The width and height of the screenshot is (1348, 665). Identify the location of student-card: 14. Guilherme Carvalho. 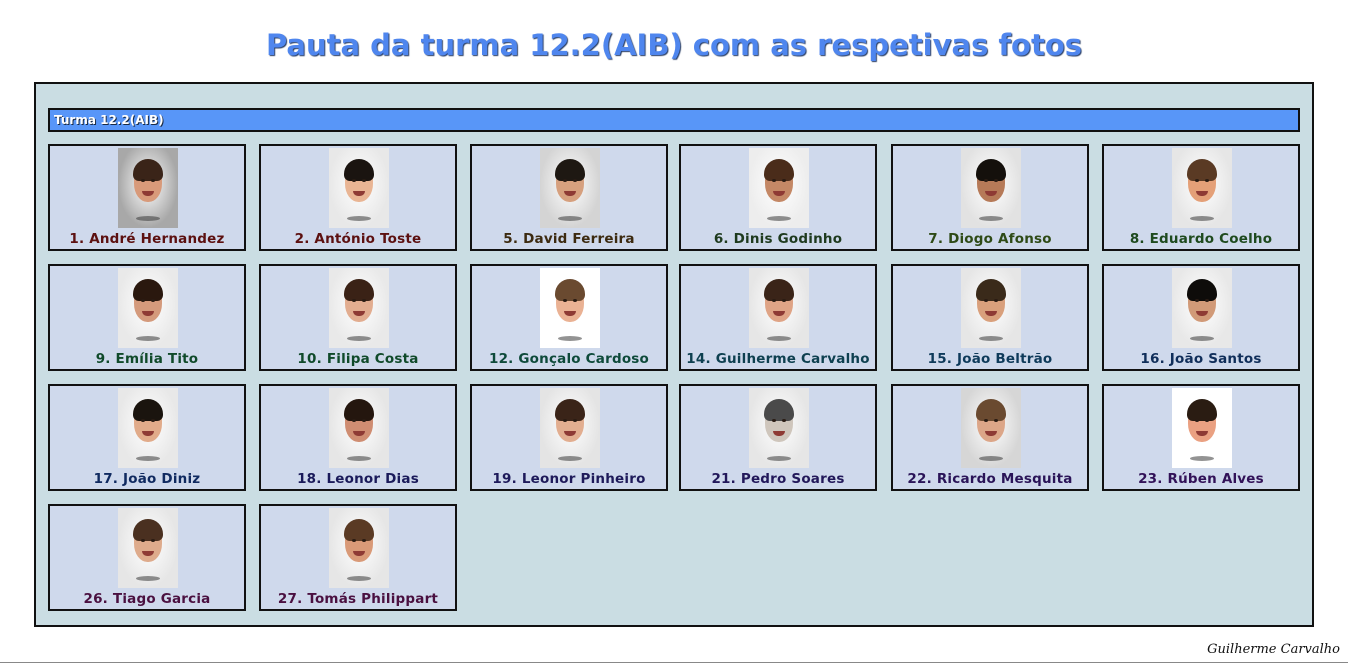
(778, 317).